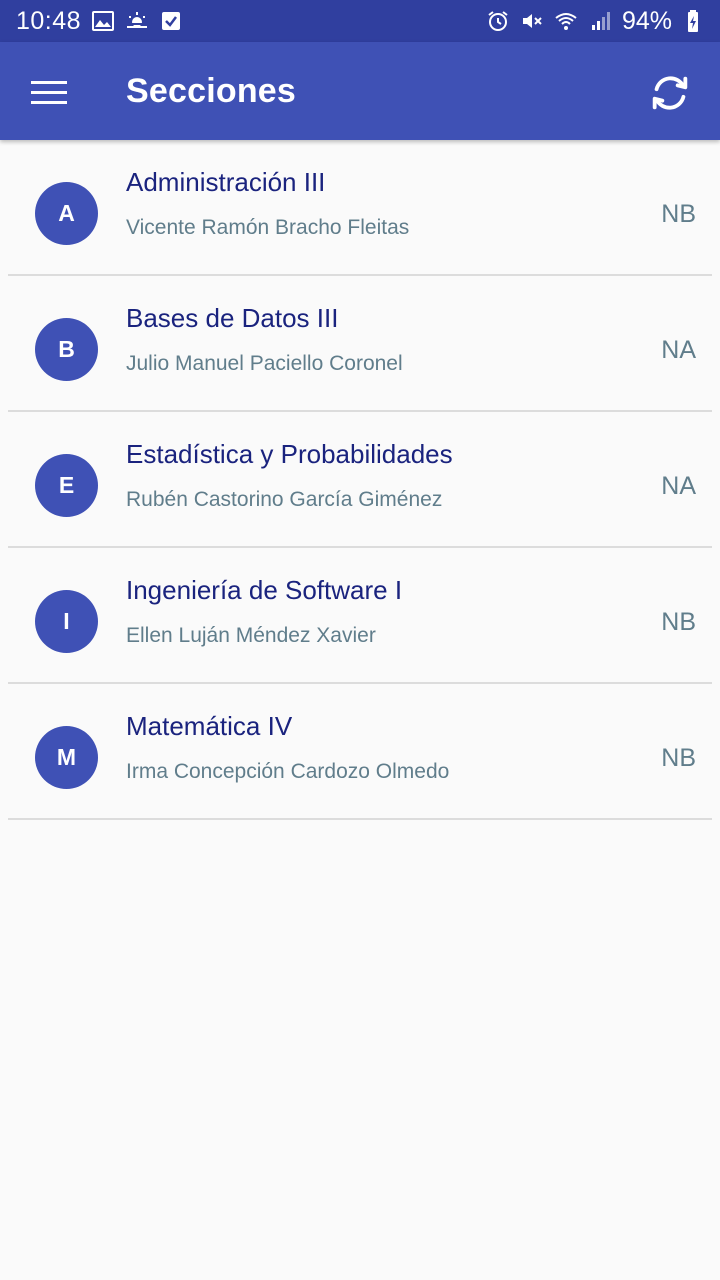 The image size is (720, 1280). Describe the element at coordinates (288, 771) in the screenshot. I see `section-teacher: Irma Concepción Cardozo Olmedo` at that location.